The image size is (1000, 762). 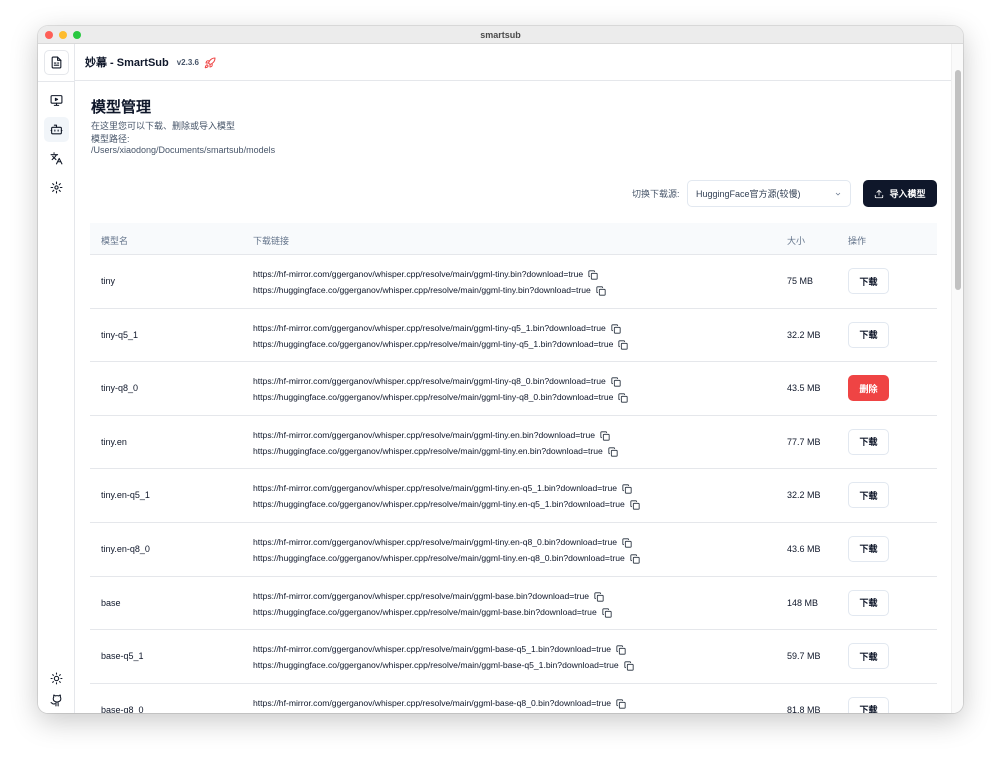 What do you see at coordinates (125, 495) in the screenshot?
I see `model-name: tiny.en-q5_1` at bounding box center [125, 495].